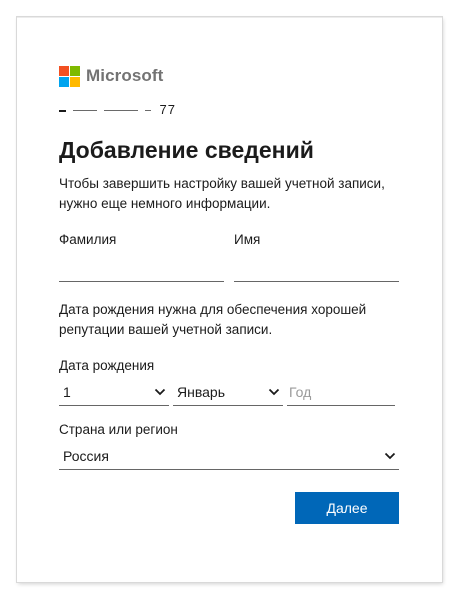  Describe the element at coordinates (67, 391) in the screenshot. I see `birth-day-value: 1` at that location.